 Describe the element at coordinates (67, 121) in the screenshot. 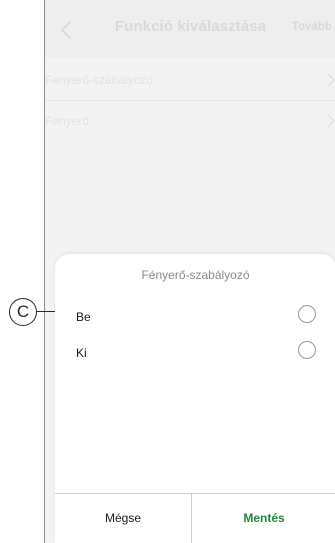

I see `list-item-label: Fényerő` at that location.